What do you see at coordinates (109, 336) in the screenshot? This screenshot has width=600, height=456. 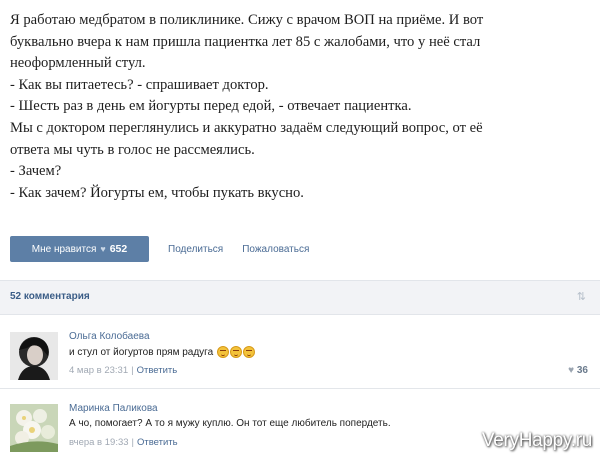 I see `comment-author: Ольга Колобаева` at bounding box center [109, 336].